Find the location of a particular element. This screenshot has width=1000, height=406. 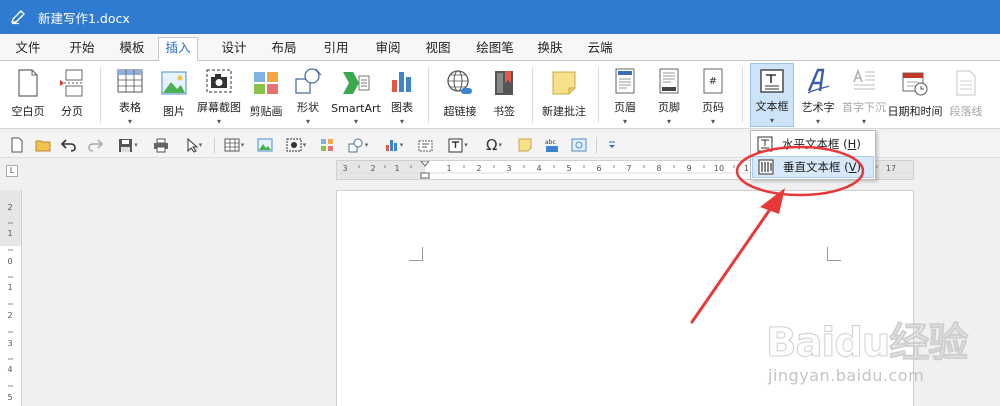

undo-icon is located at coordinates (69, 145).